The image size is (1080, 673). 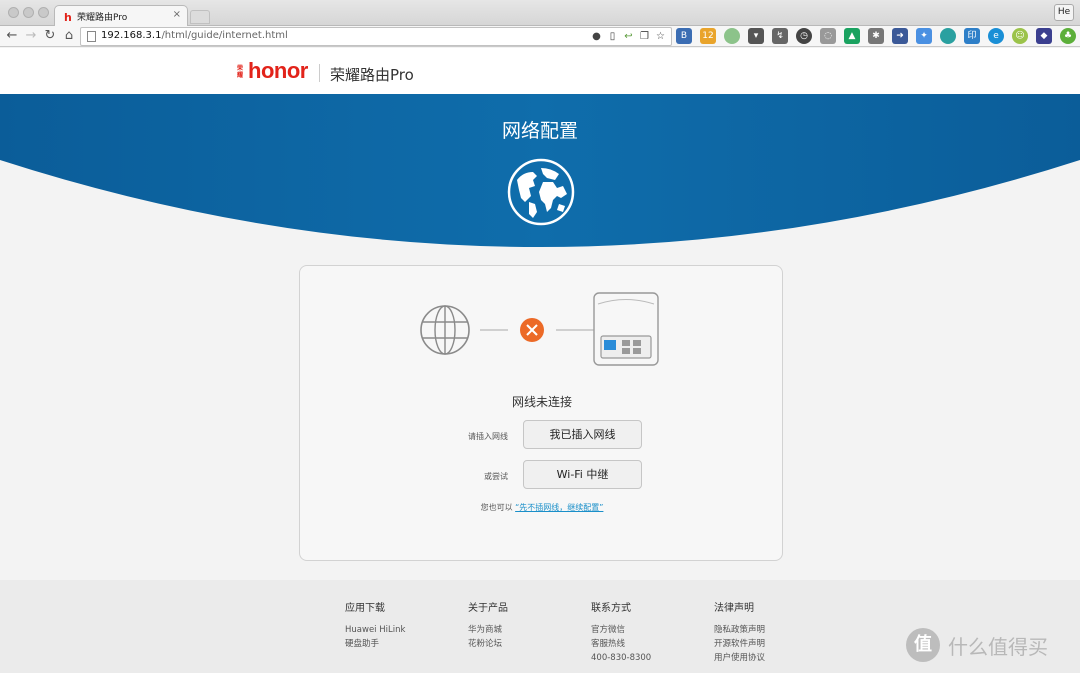 I want to click on footer-link: 客服热线, so click(x=621, y=644).